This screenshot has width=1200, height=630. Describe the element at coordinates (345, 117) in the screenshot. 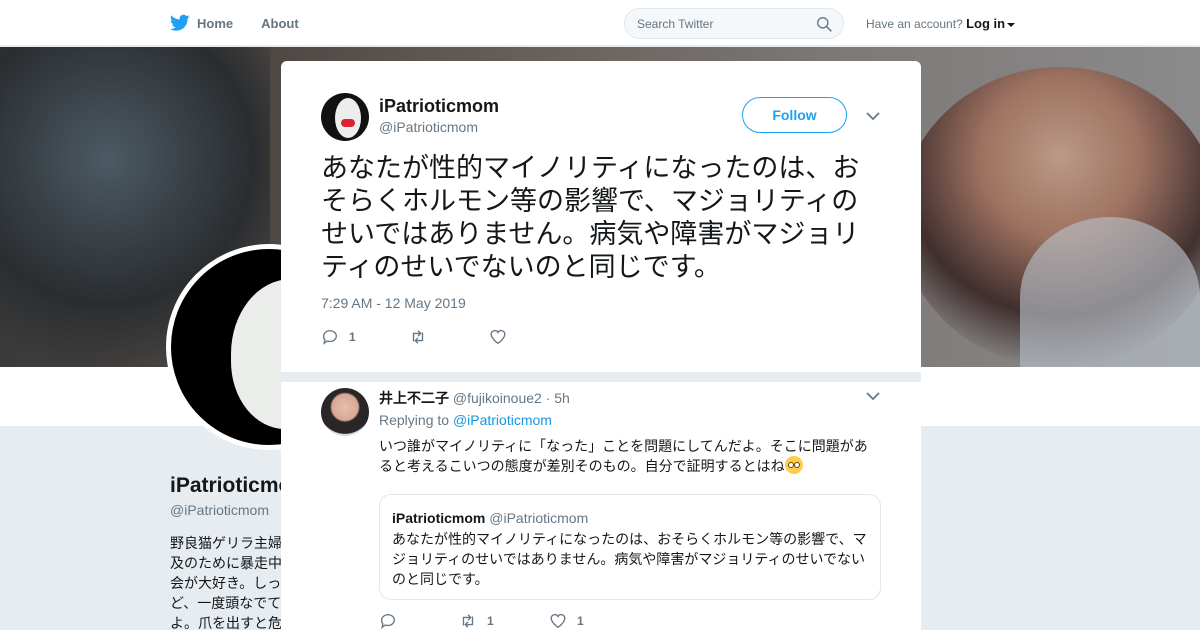

I see `tweet-author-avatar` at that location.